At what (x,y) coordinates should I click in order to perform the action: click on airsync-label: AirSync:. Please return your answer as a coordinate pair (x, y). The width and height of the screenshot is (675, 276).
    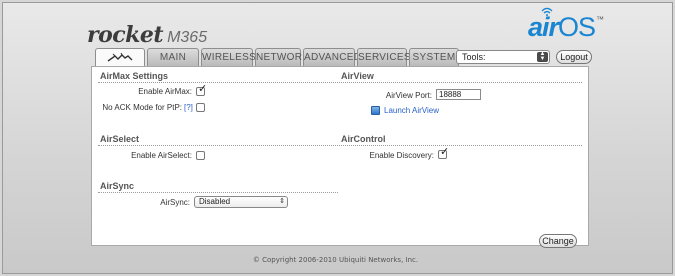
    Looking at the image, I should click on (175, 202).